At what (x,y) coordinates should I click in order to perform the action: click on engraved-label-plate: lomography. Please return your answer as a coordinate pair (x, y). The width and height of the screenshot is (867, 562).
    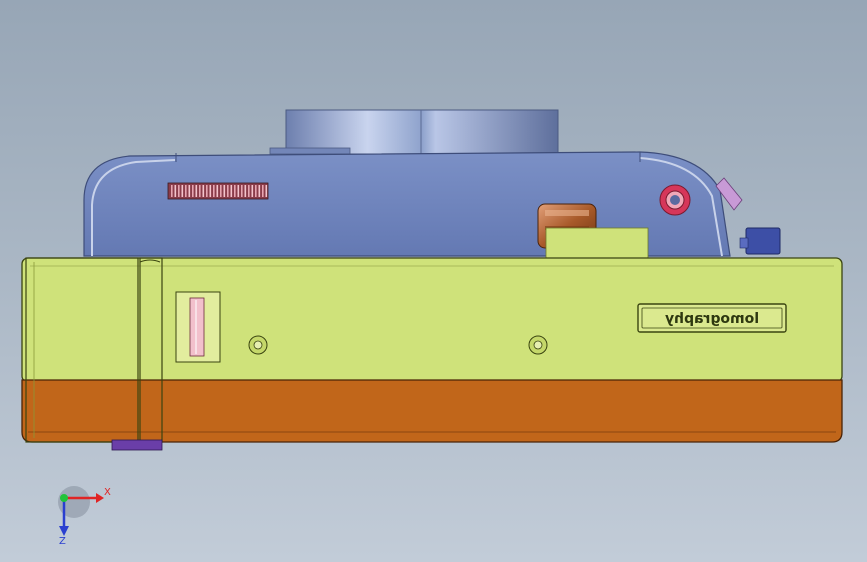
    Looking at the image, I should click on (712, 318).